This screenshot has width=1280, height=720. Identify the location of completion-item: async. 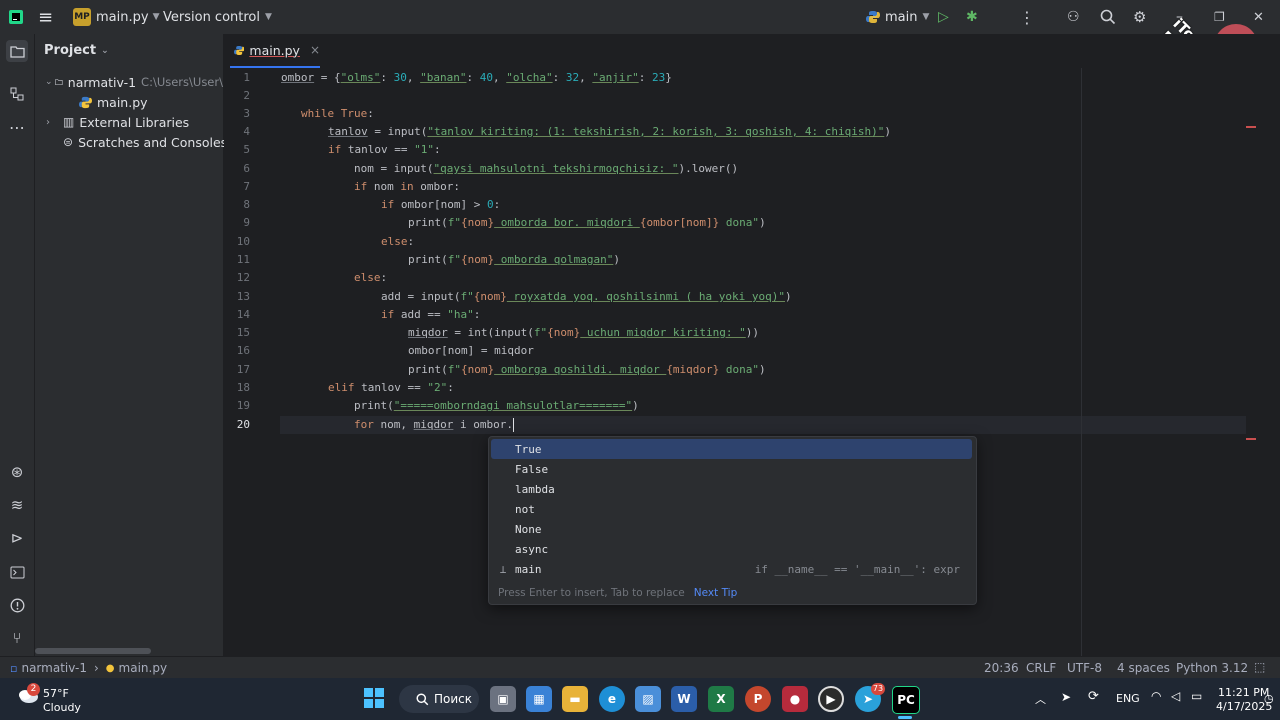
(731, 549).